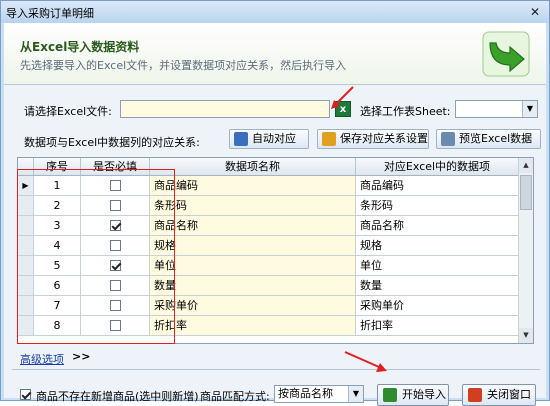 The height and width of the screenshot is (406, 550). Describe the element at coordinates (241, 139) in the screenshot. I see `book-icon` at that location.